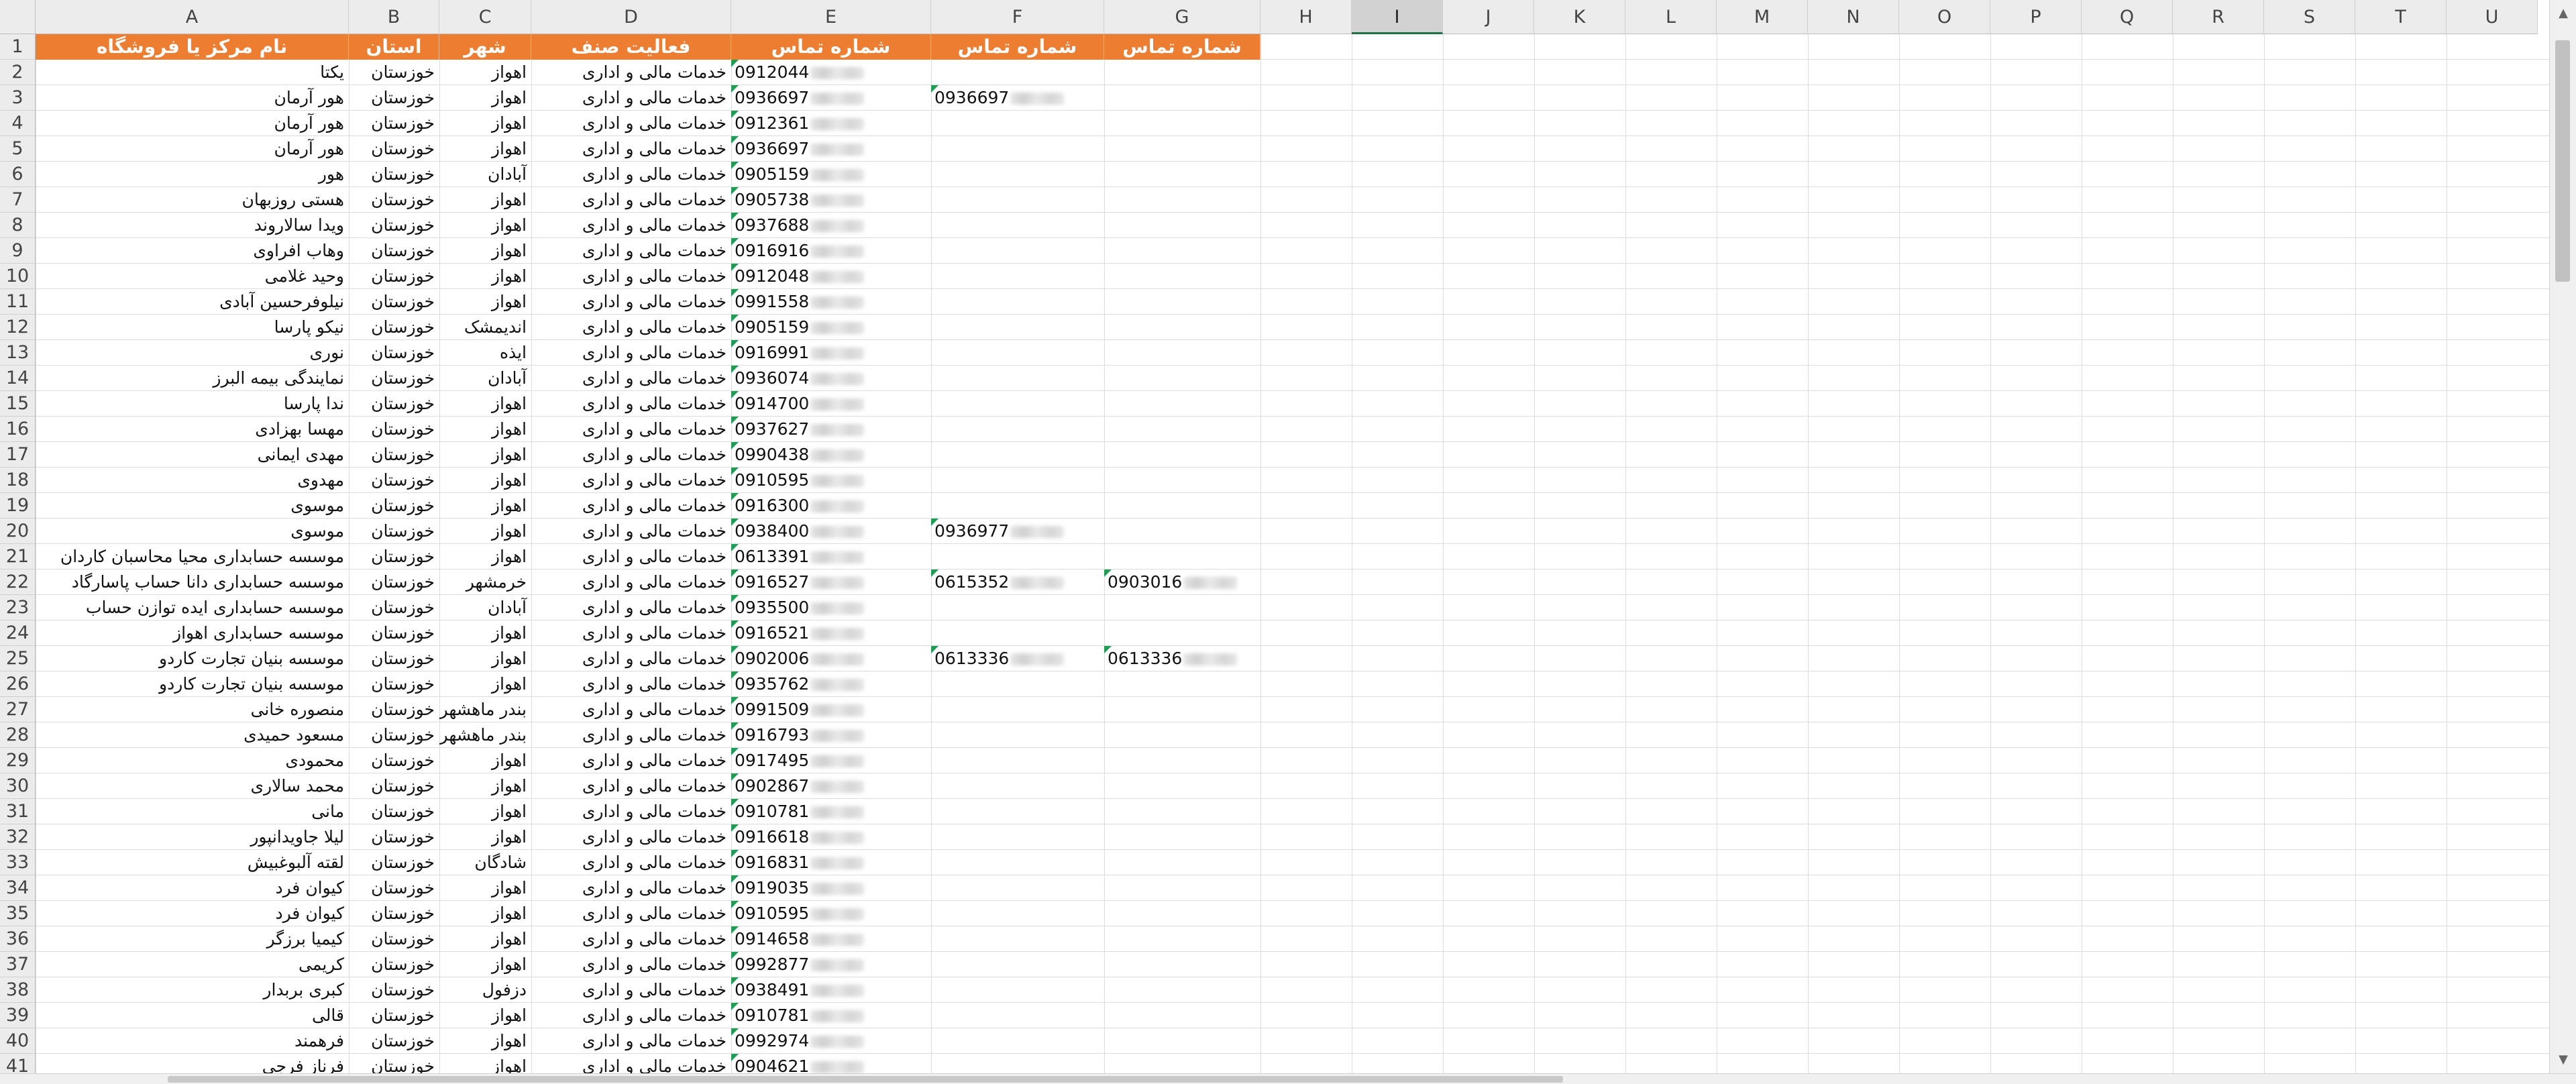  What do you see at coordinates (2127, 17) in the screenshot?
I see `column-header-q: Q` at bounding box center [2127, 17].